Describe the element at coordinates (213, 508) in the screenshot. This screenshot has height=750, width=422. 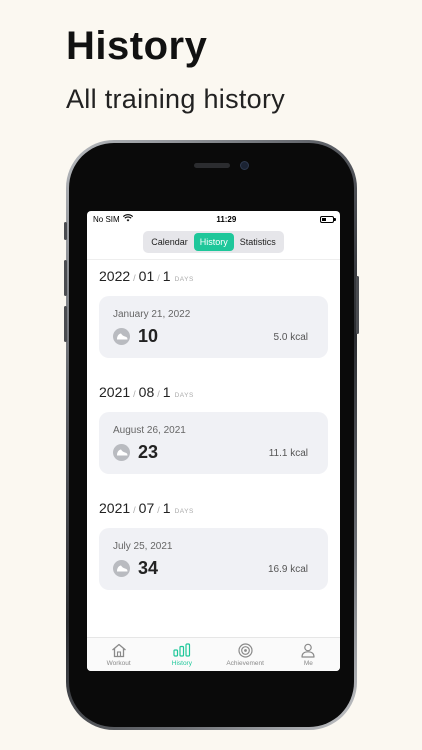
I see `month-header: 2021 / 07 / 1 DAYS` at that location.